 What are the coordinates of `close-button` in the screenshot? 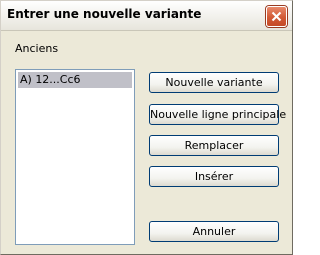 It's located at (276, 16).